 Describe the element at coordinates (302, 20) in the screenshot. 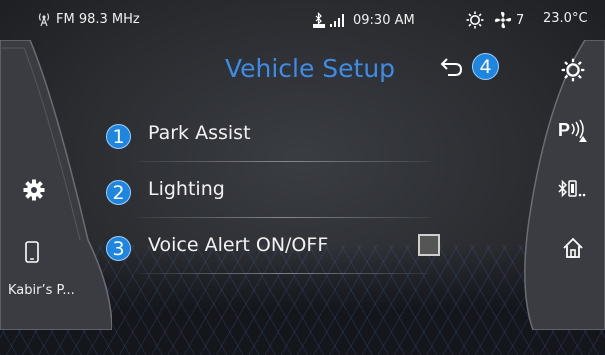

I see `status-bar: FM 98.3 MHz 09:30 AM 7 23.0°C` at that location.